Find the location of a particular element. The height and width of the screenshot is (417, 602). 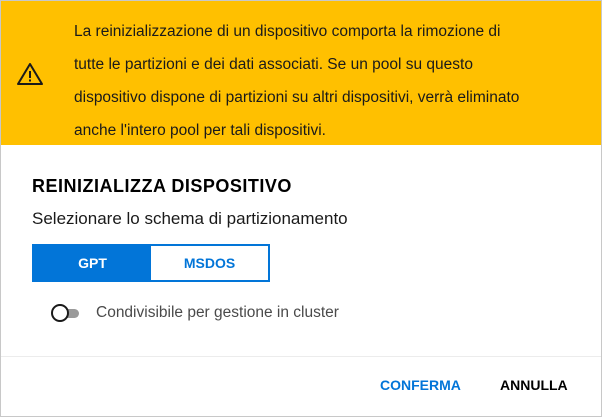

partition-scheme-label: Selezionare lo schema di partizionamento is located at coordinates (190, 218).